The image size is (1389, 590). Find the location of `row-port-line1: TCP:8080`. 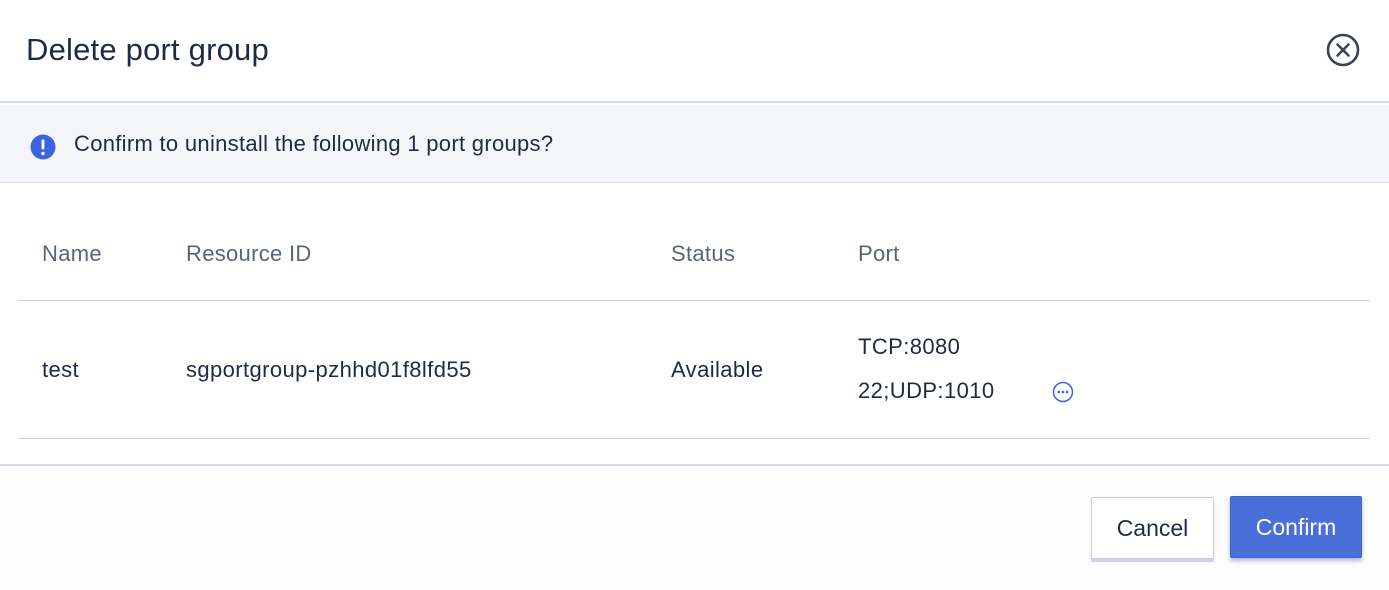

row-port-line1: TCP:8080 is located at coordinates (909, 346).